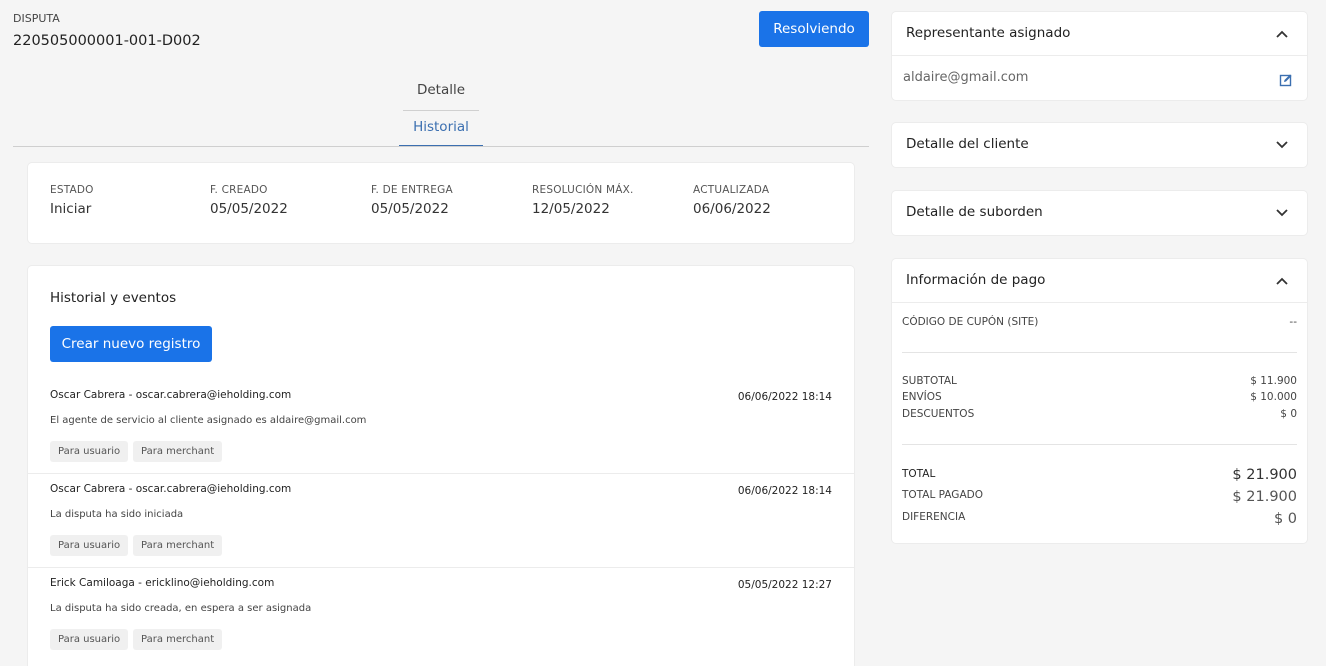 The width and height of the screenshot is (1326, 666). Describe the element at coordinates (922, 397) in the screenshot. I see `shipping-label: ENVÍOS` at that location.